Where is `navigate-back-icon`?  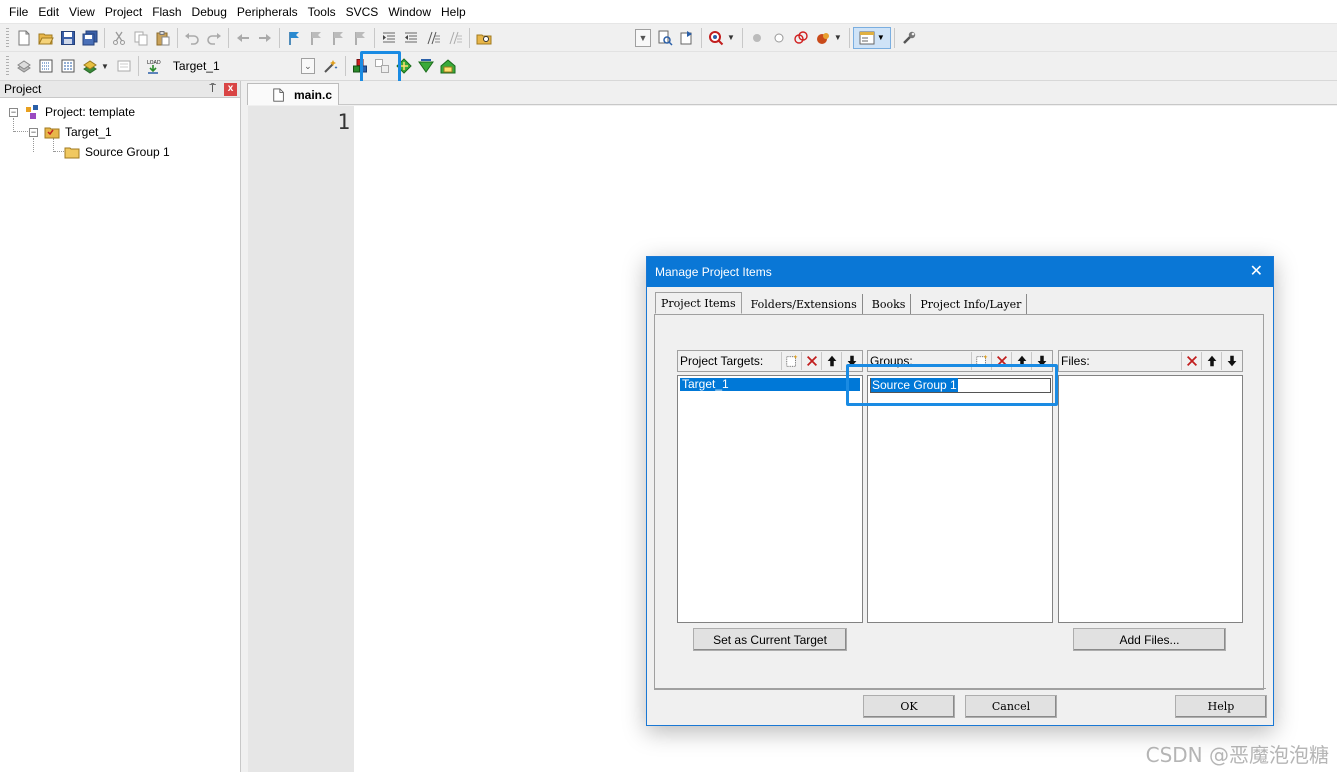
navigate-back-icon is located at coordinates (243, 38).